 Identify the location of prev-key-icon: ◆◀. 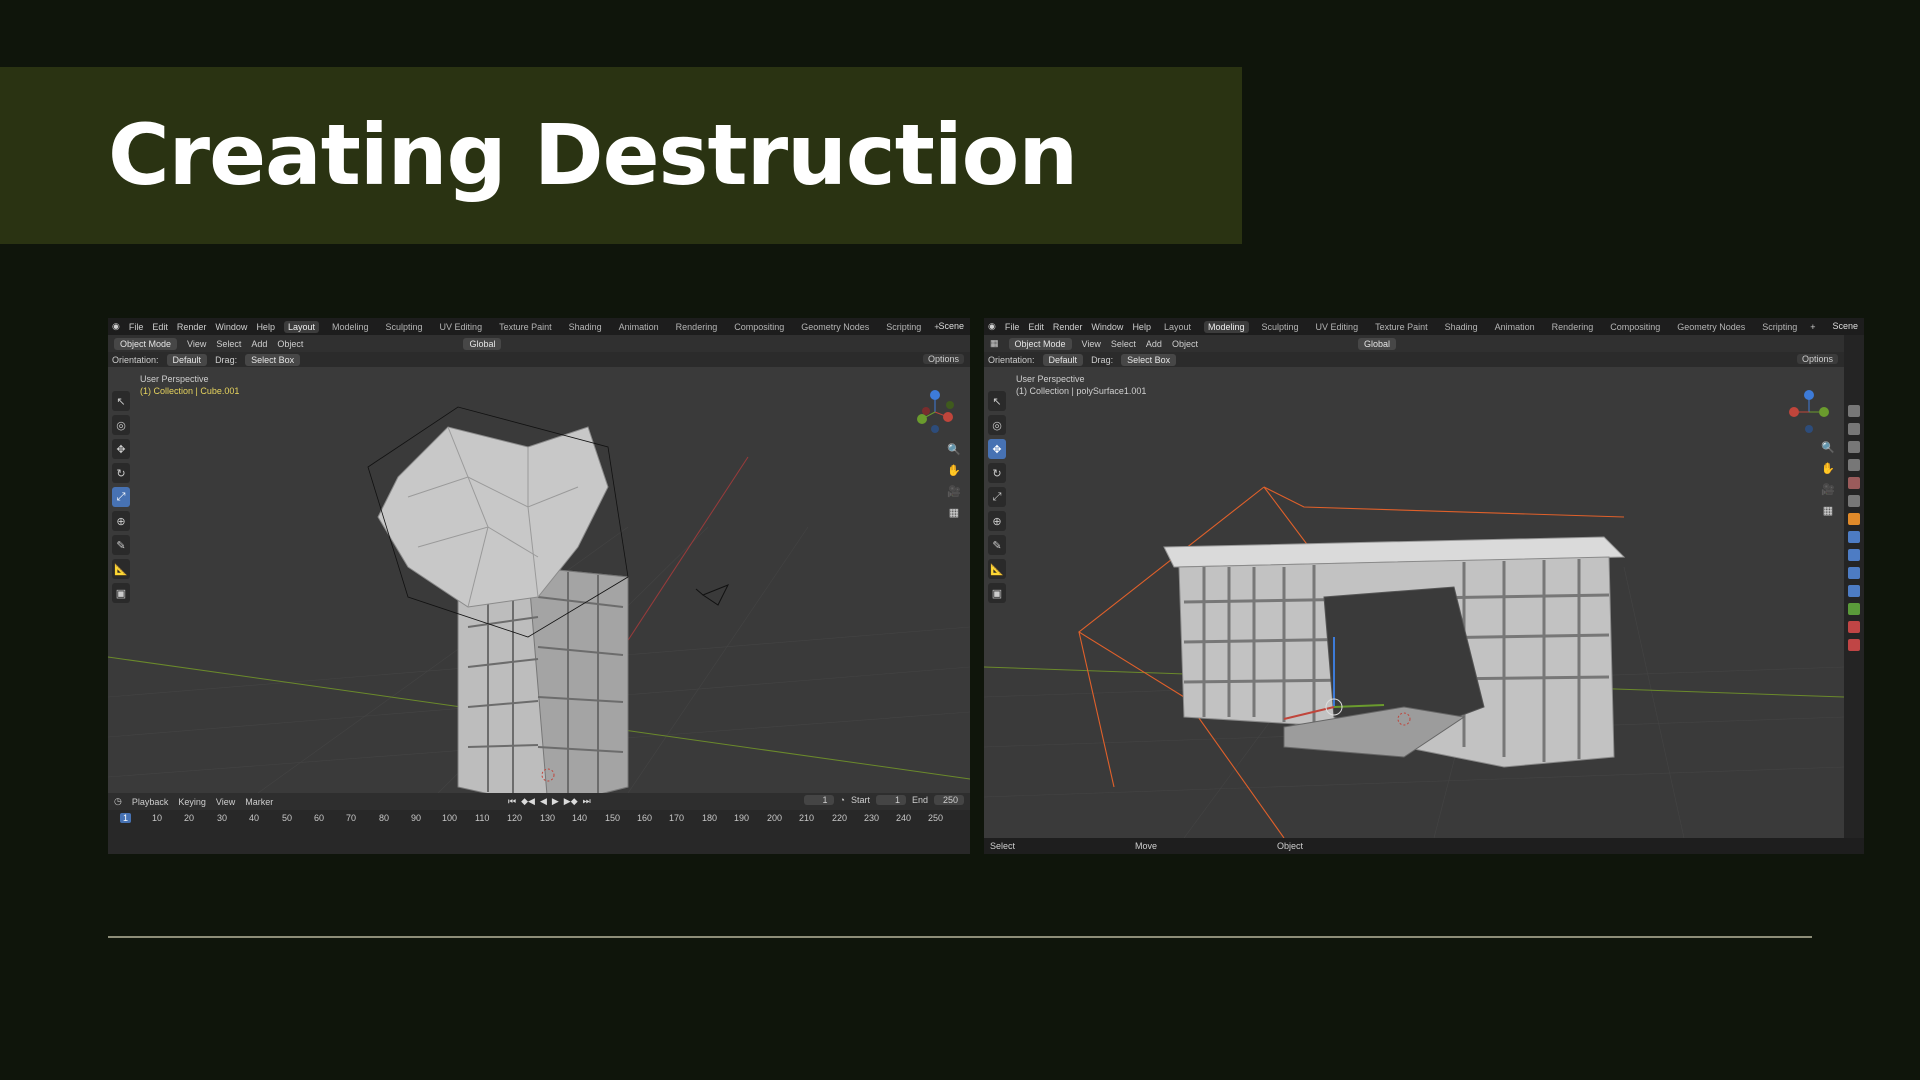
(528, 801).